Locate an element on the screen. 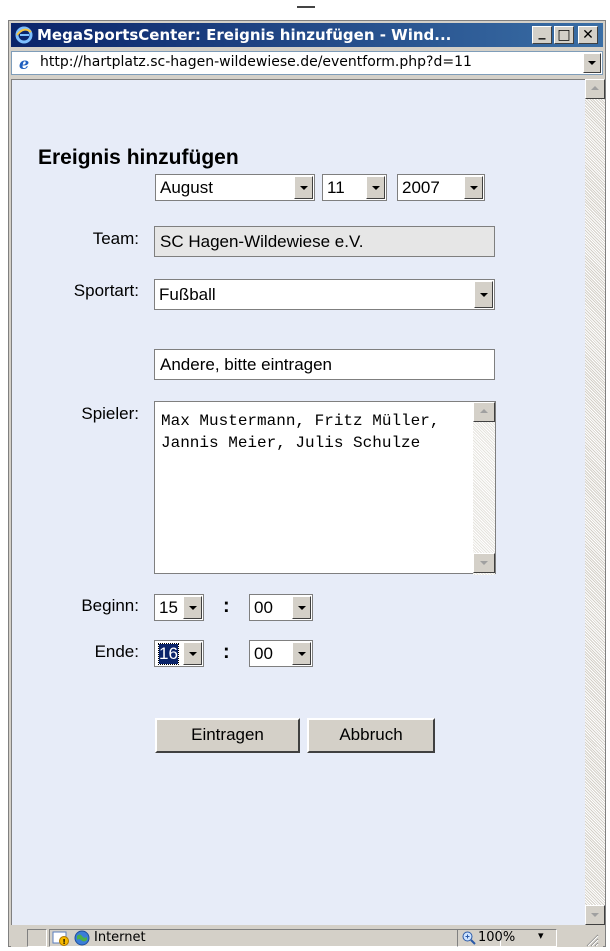 The height and width of the screenshot is (951, 610). minimize-button: _ is located at coordinates (542, 34).